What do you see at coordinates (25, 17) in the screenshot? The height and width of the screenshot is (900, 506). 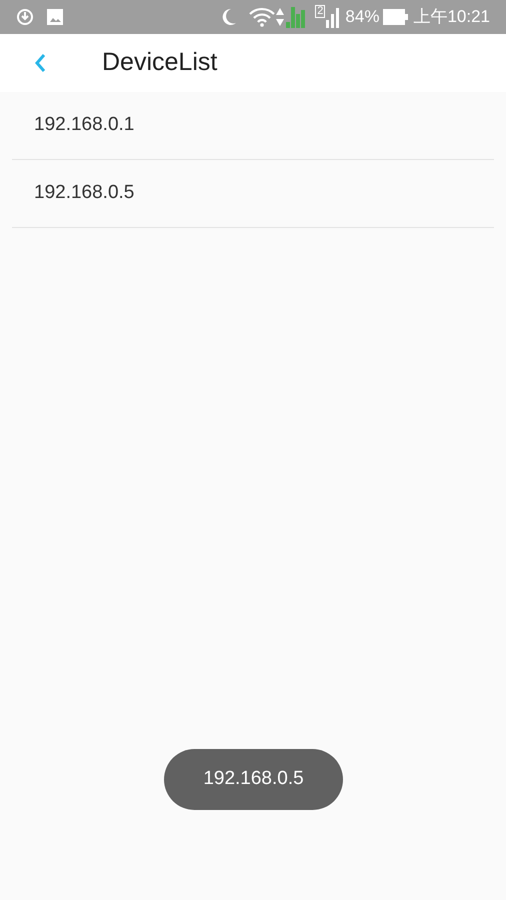 I see `download-icon` at bounding box center [25, 17].